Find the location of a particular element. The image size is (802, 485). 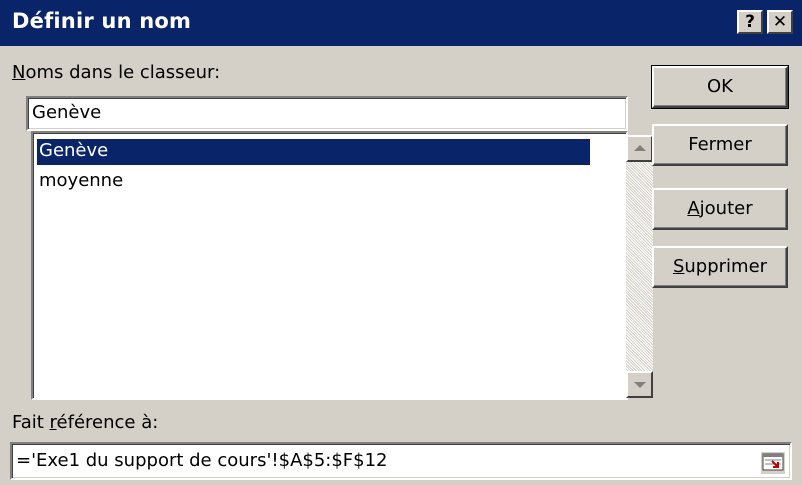

collapse-dialog-button is located at coordinates (773, 463).